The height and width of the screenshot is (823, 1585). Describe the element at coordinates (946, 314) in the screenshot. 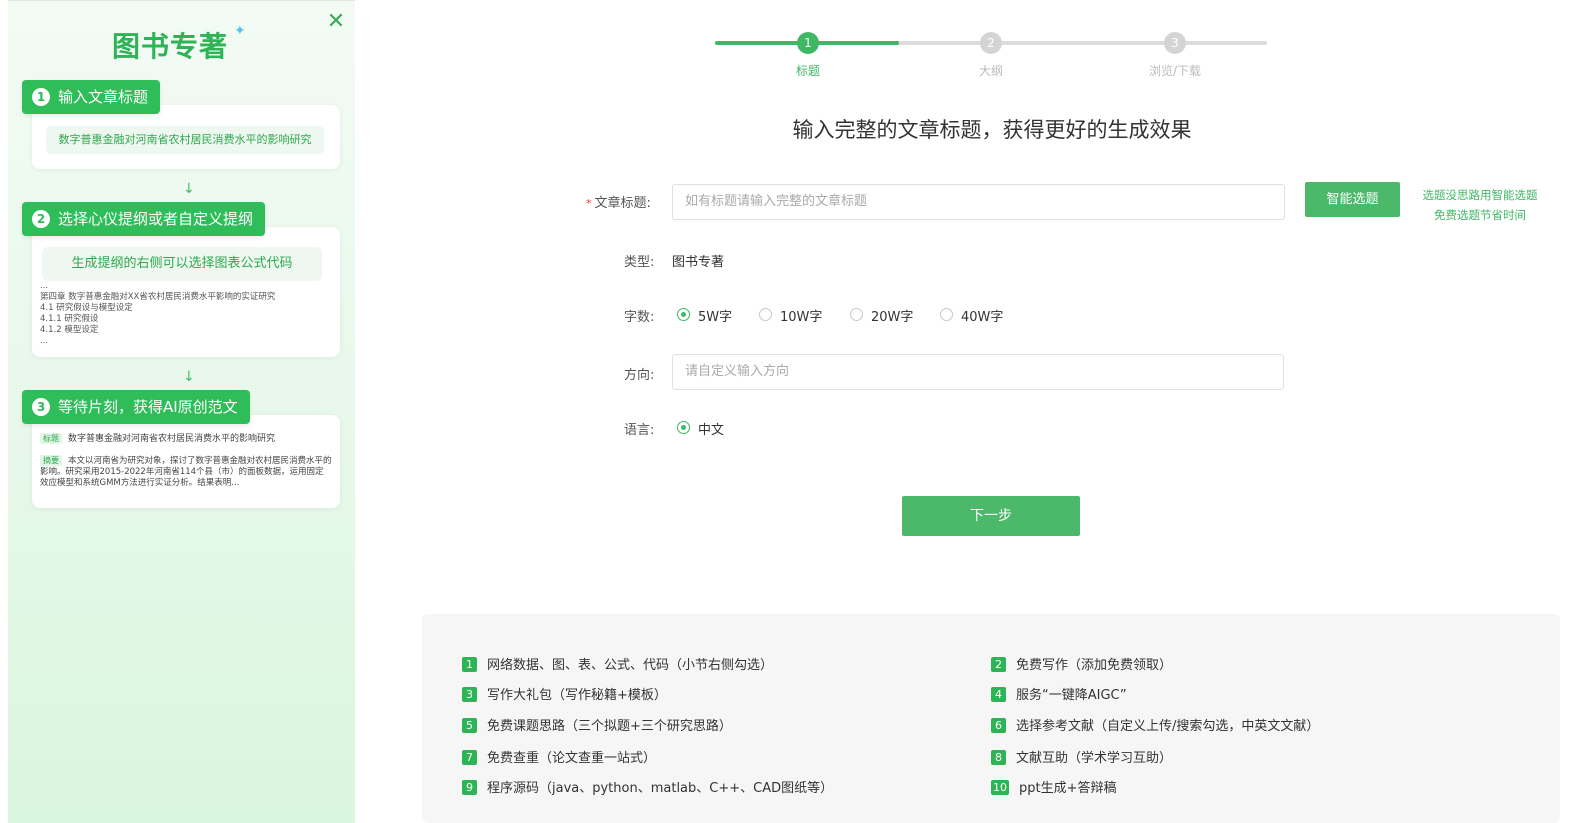

I see `wordcount-radio-40w` at that location.